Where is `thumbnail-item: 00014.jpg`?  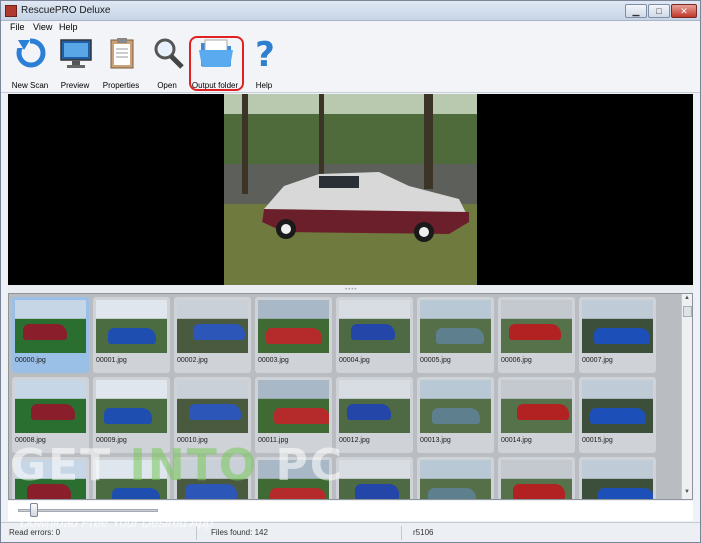 thumbnail-item: 00014.jpg is located at coordinates (536, 415).